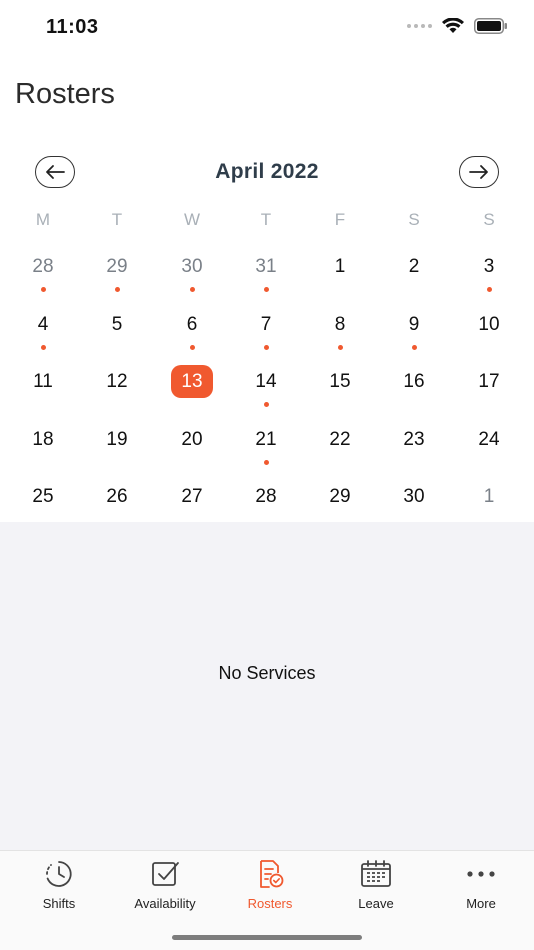 This screenshot has width=534, height=950. What do you see at coordinates (192, 381) in the screenshot?
I see `day-number: 13` at bounding box center [192, 381].